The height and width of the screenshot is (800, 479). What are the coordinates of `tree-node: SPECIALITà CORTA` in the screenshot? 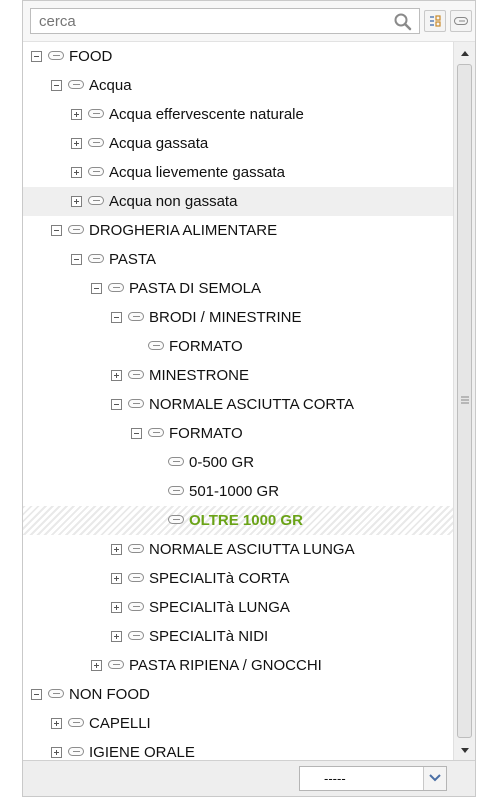 It's located at (238, 578).